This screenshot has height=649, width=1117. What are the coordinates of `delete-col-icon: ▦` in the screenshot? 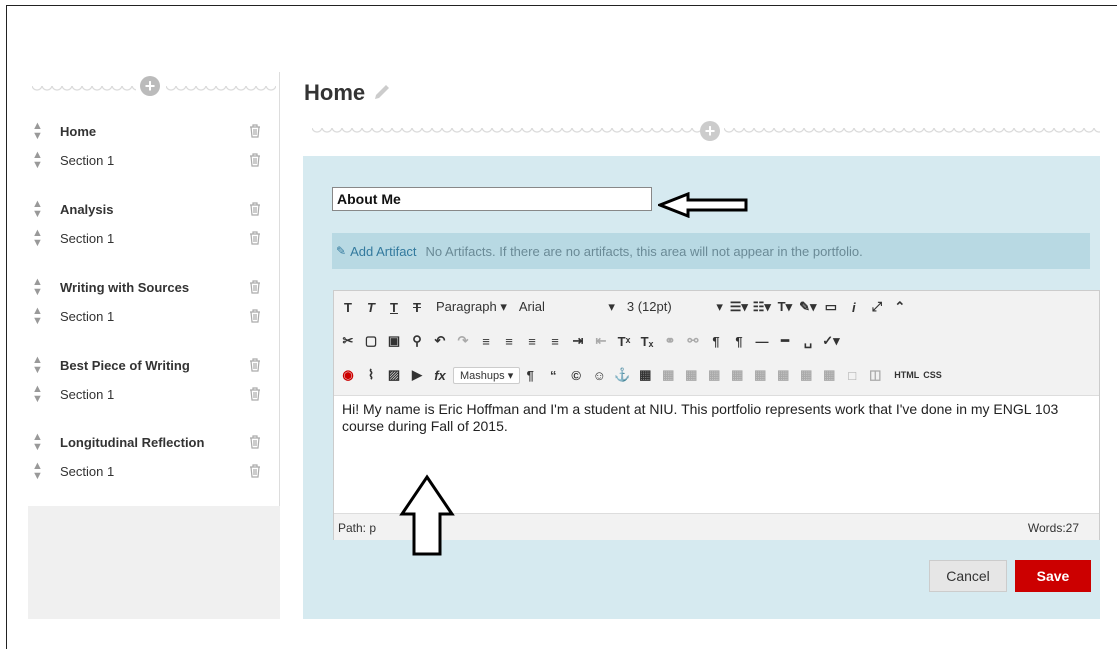 It's located at (829, 375).